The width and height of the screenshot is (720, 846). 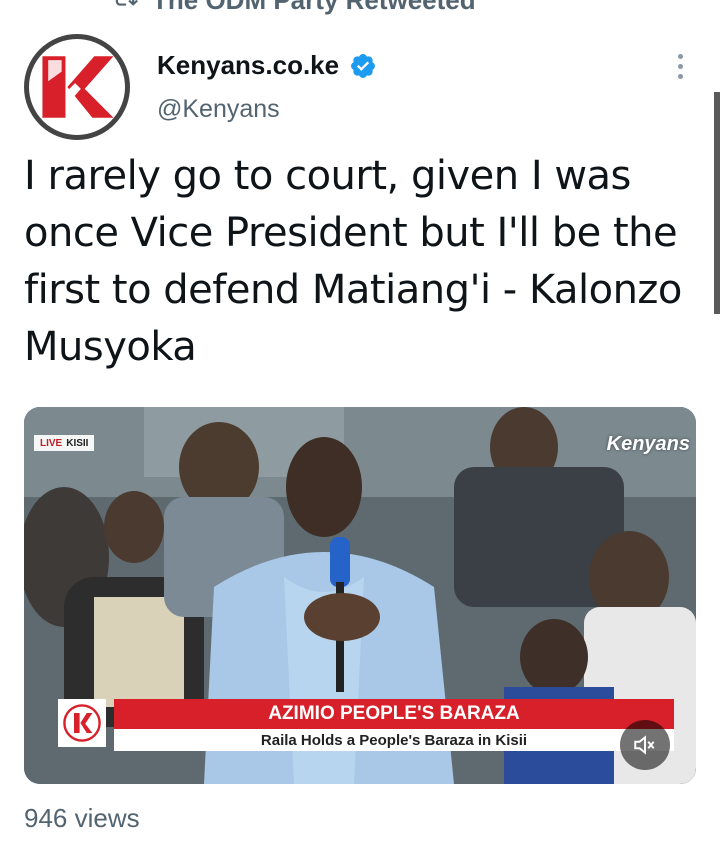 What do you see at coordinates (680, 66) in the screenshot?
I see `more-options-icon` at bounding box center [680, 66].